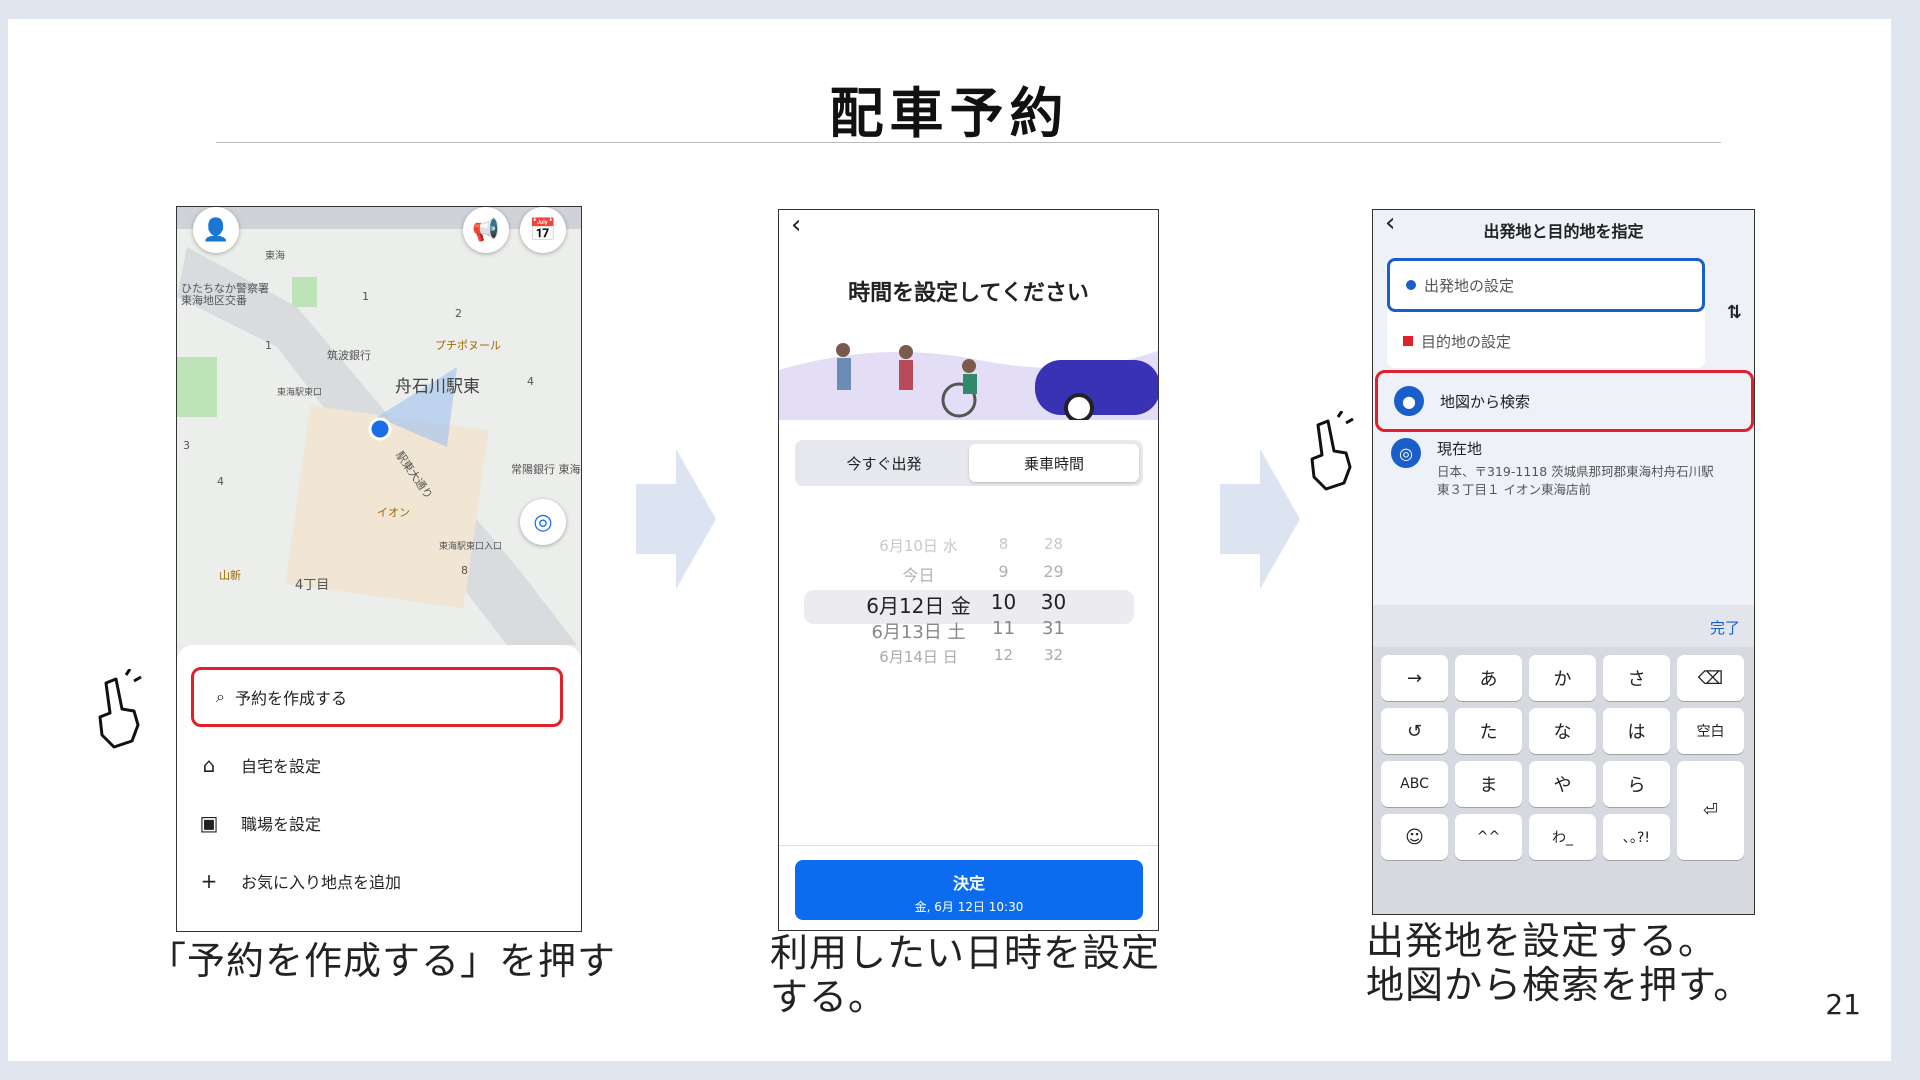 This screenshot has height=1080, width=1920. I want to click on departure-mode-toggle: 今すぐ出発 乗車時間, so click(969, 463).